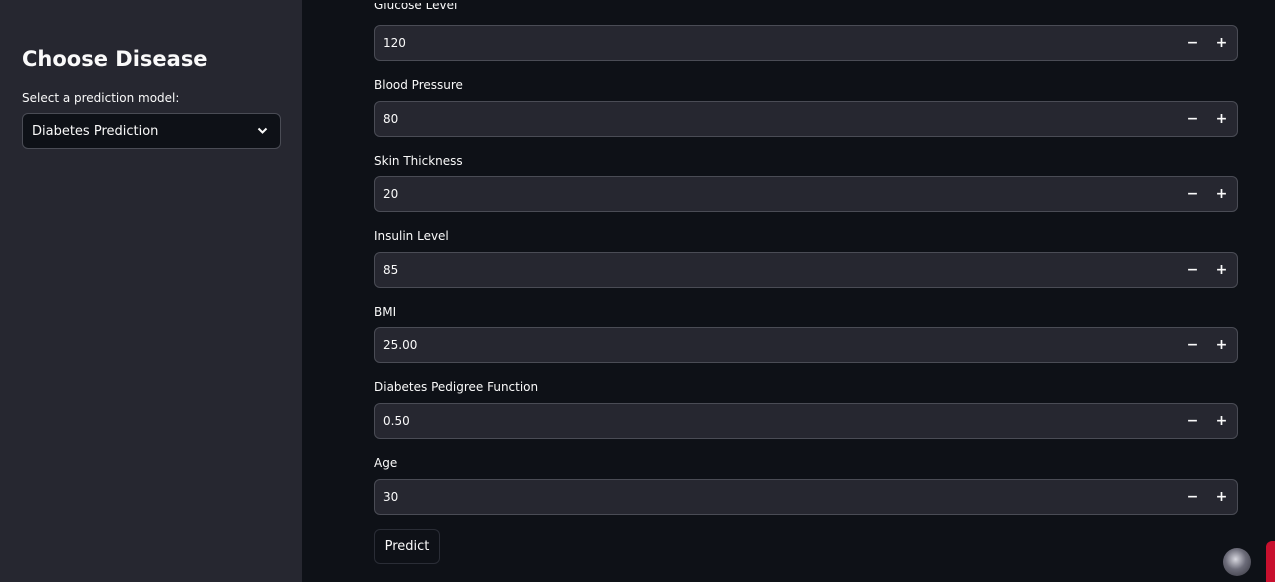  I want to click on field-label-insulin-level: Insulin Level, so click(411, 236).